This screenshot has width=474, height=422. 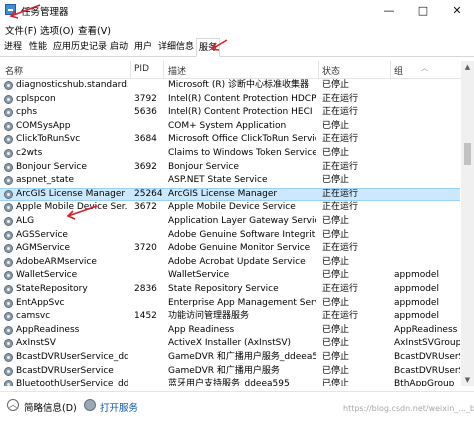 I want to click on service-name: ClickToRunSvc, so click(x=48, y=139).